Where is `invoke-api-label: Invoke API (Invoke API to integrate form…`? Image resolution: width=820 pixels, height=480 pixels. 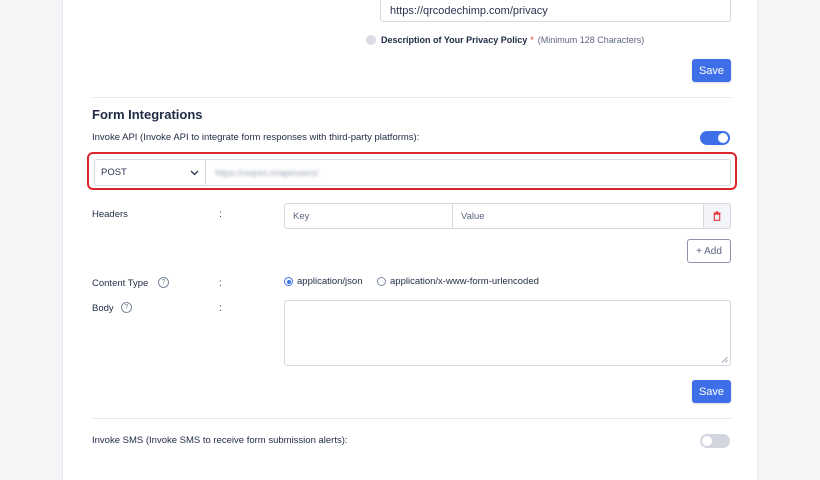 invoke-api-label: Invoke API (Invoke API to integrate form… is located at coordinates (256, 137).